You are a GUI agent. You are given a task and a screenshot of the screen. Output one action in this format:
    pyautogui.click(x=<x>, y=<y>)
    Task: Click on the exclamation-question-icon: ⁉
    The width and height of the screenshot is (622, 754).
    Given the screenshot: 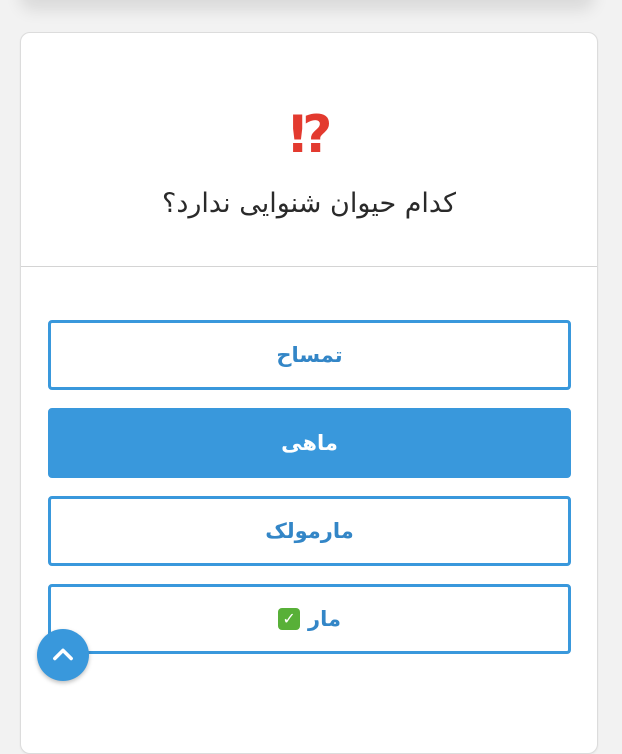 What is the action you would take?
    pyautogui.click(x=310, y=135)
    